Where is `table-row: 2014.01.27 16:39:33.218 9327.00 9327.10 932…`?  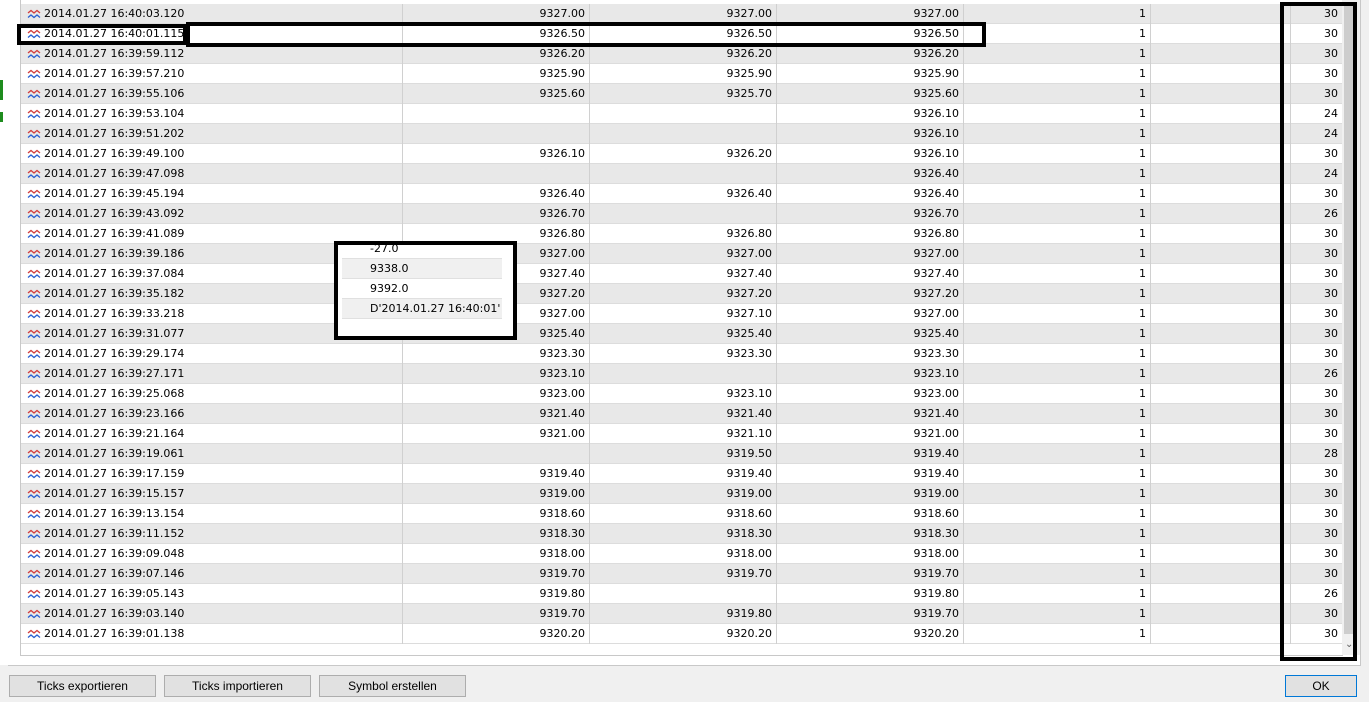 table-row: 2014.01.27 16:39:33.218 9327.00 9327.10 932… is located at coordinates (682, 314).